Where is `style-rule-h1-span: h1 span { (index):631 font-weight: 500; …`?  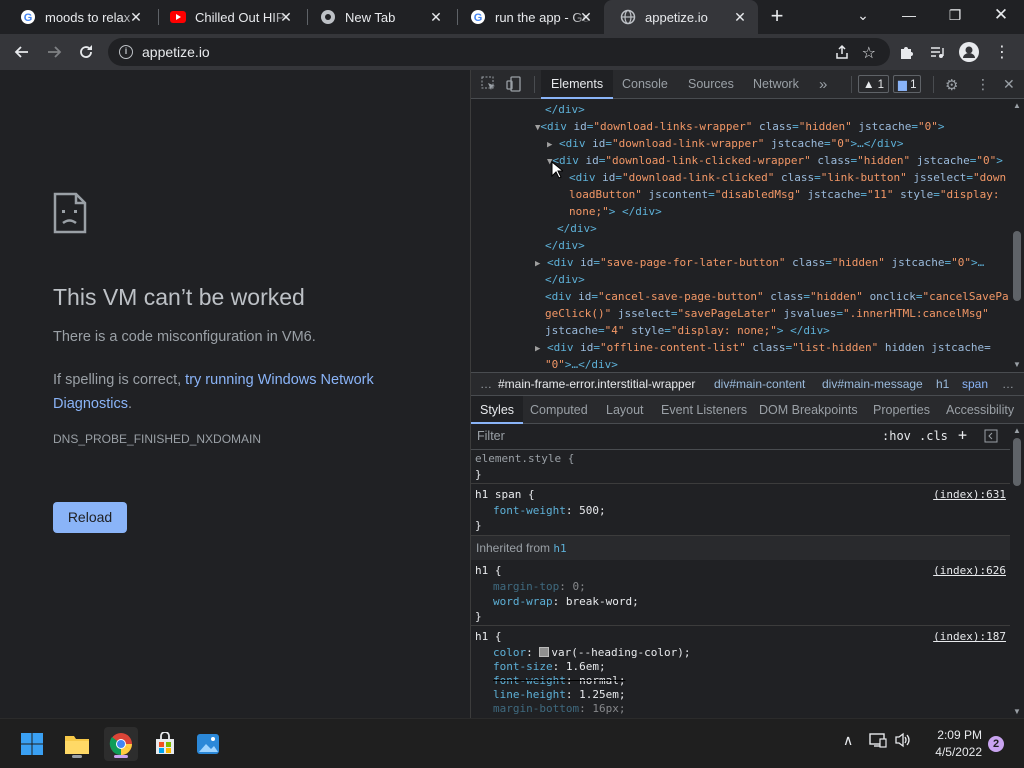 style-rule-h1-span: h1 span { (index):631 font-weight: 500; … is located at coordinates (741, 510).